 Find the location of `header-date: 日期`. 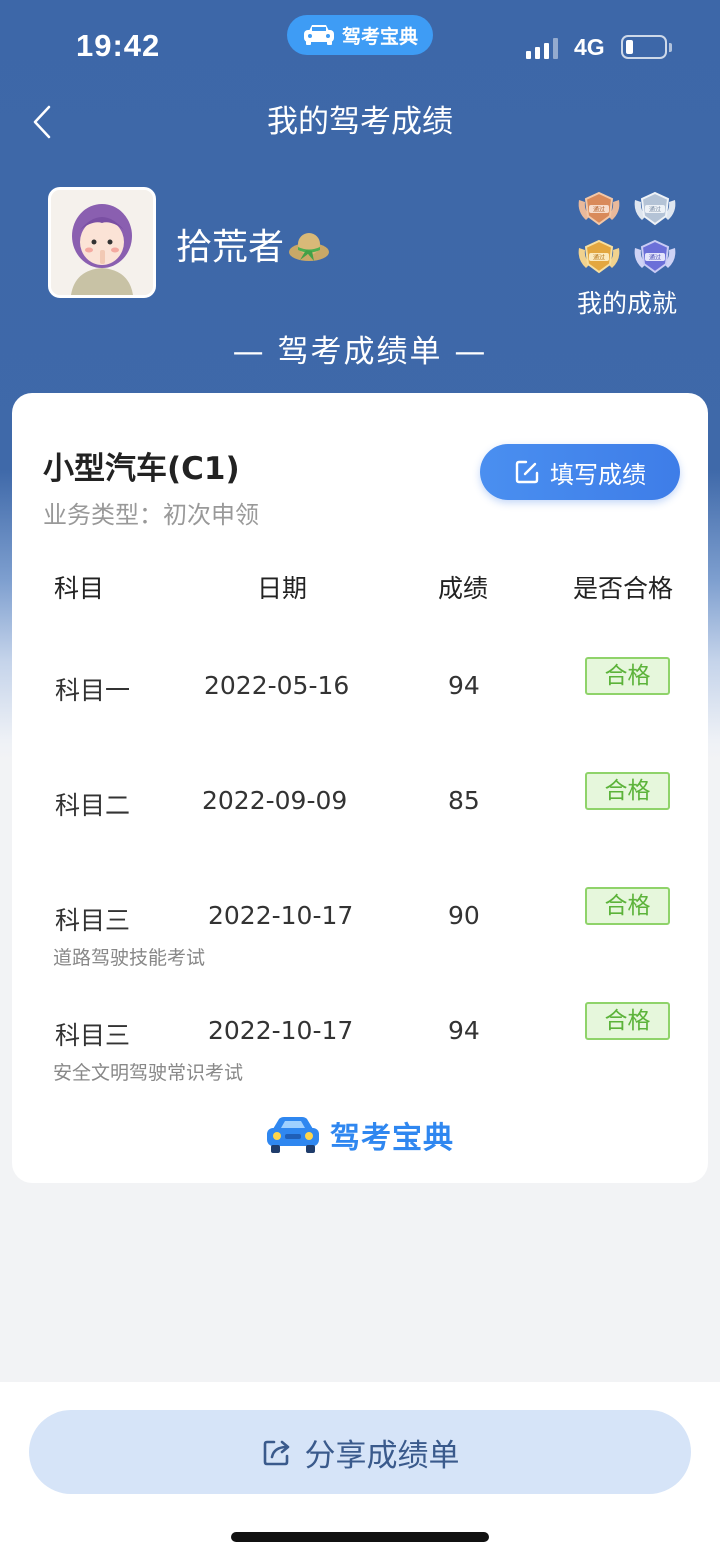

header-date: 日期 is located at coordinates (282, 588).